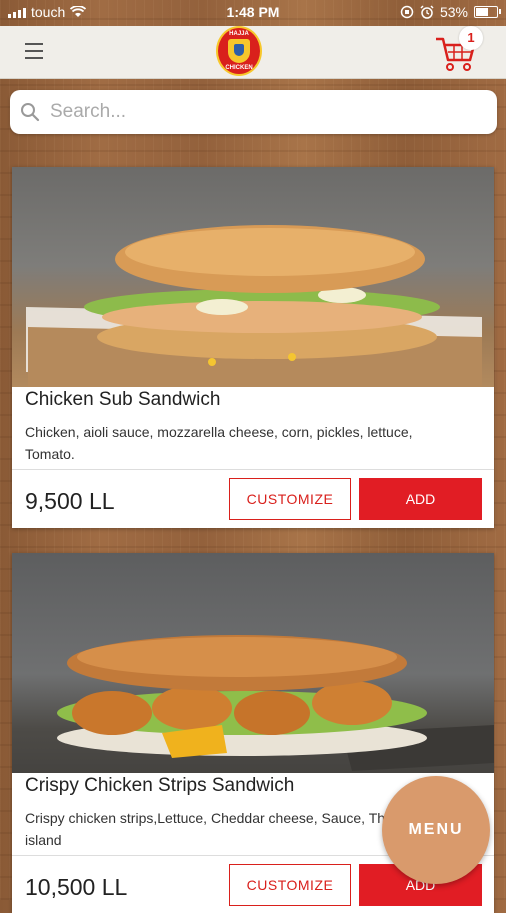  Describe the element at coordinates (70, 501) in the screenshot. I see `product-price: 9,500 LL` at that location.